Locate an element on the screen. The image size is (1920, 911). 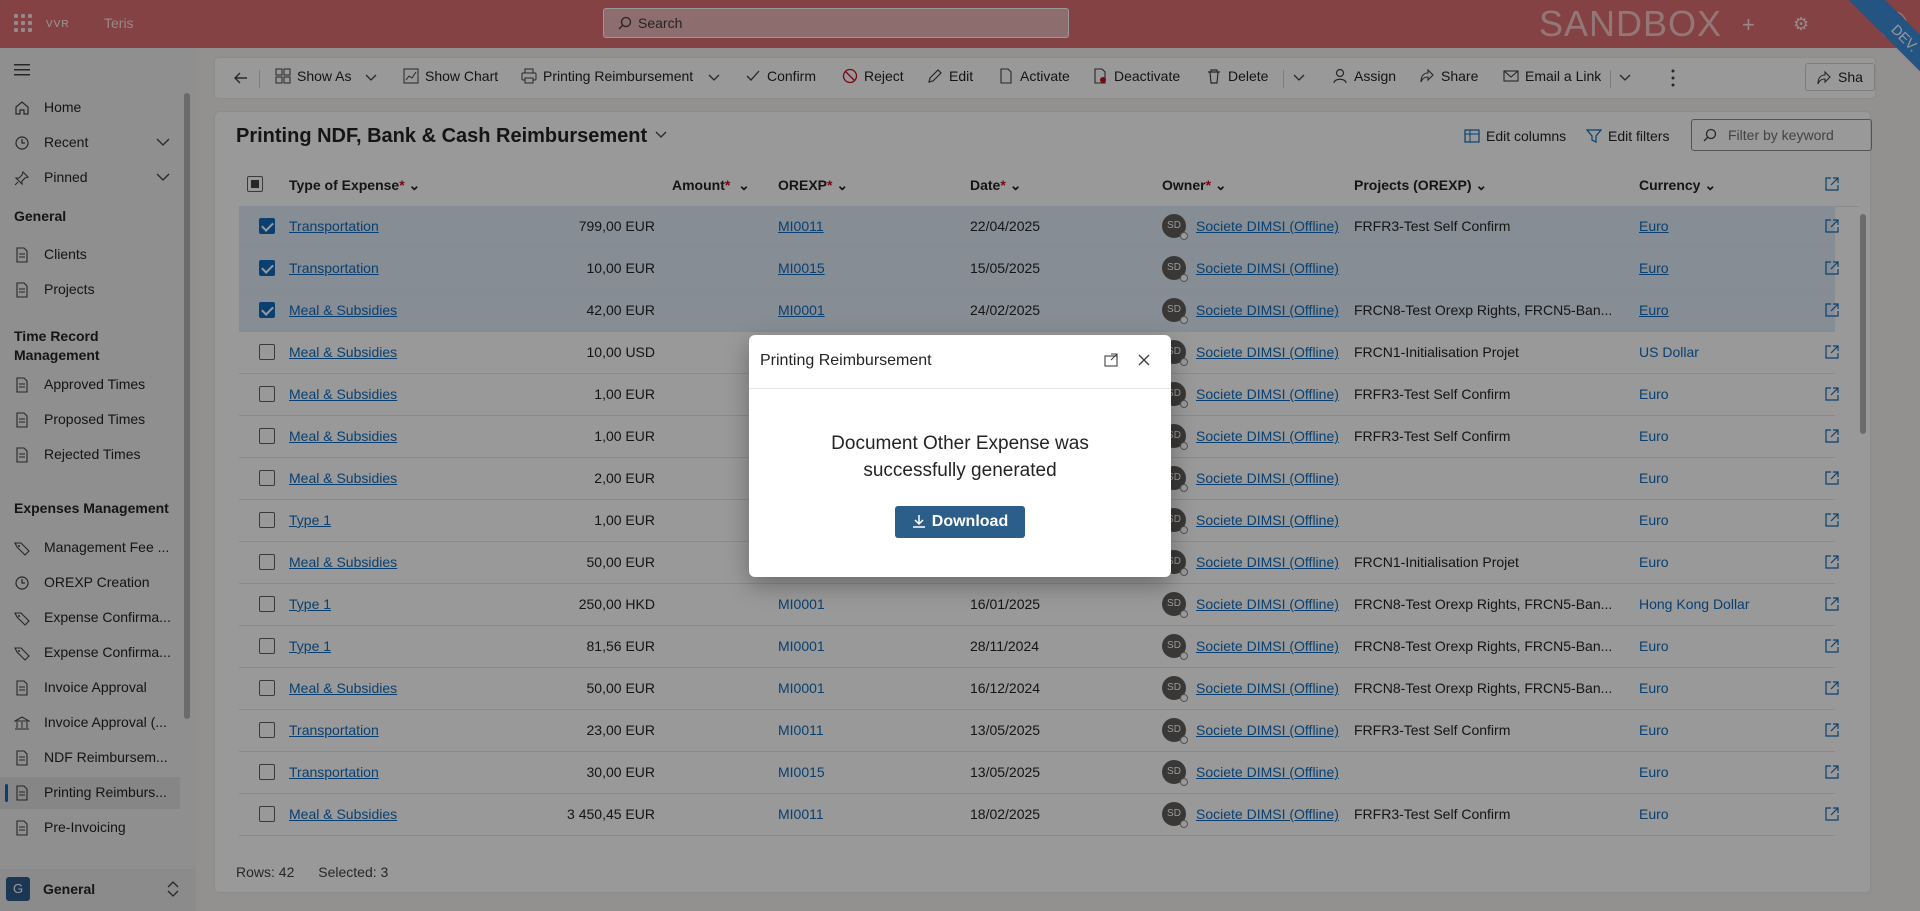
download-icon is located at coordinates (918, 521).